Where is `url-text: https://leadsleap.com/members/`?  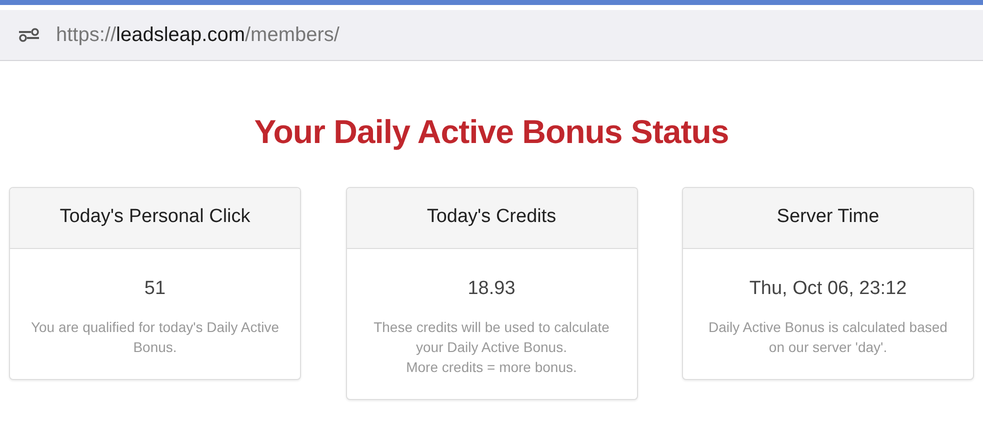
url-text: https://leadsleap.com/members/ is located at coordinates (198, 35).